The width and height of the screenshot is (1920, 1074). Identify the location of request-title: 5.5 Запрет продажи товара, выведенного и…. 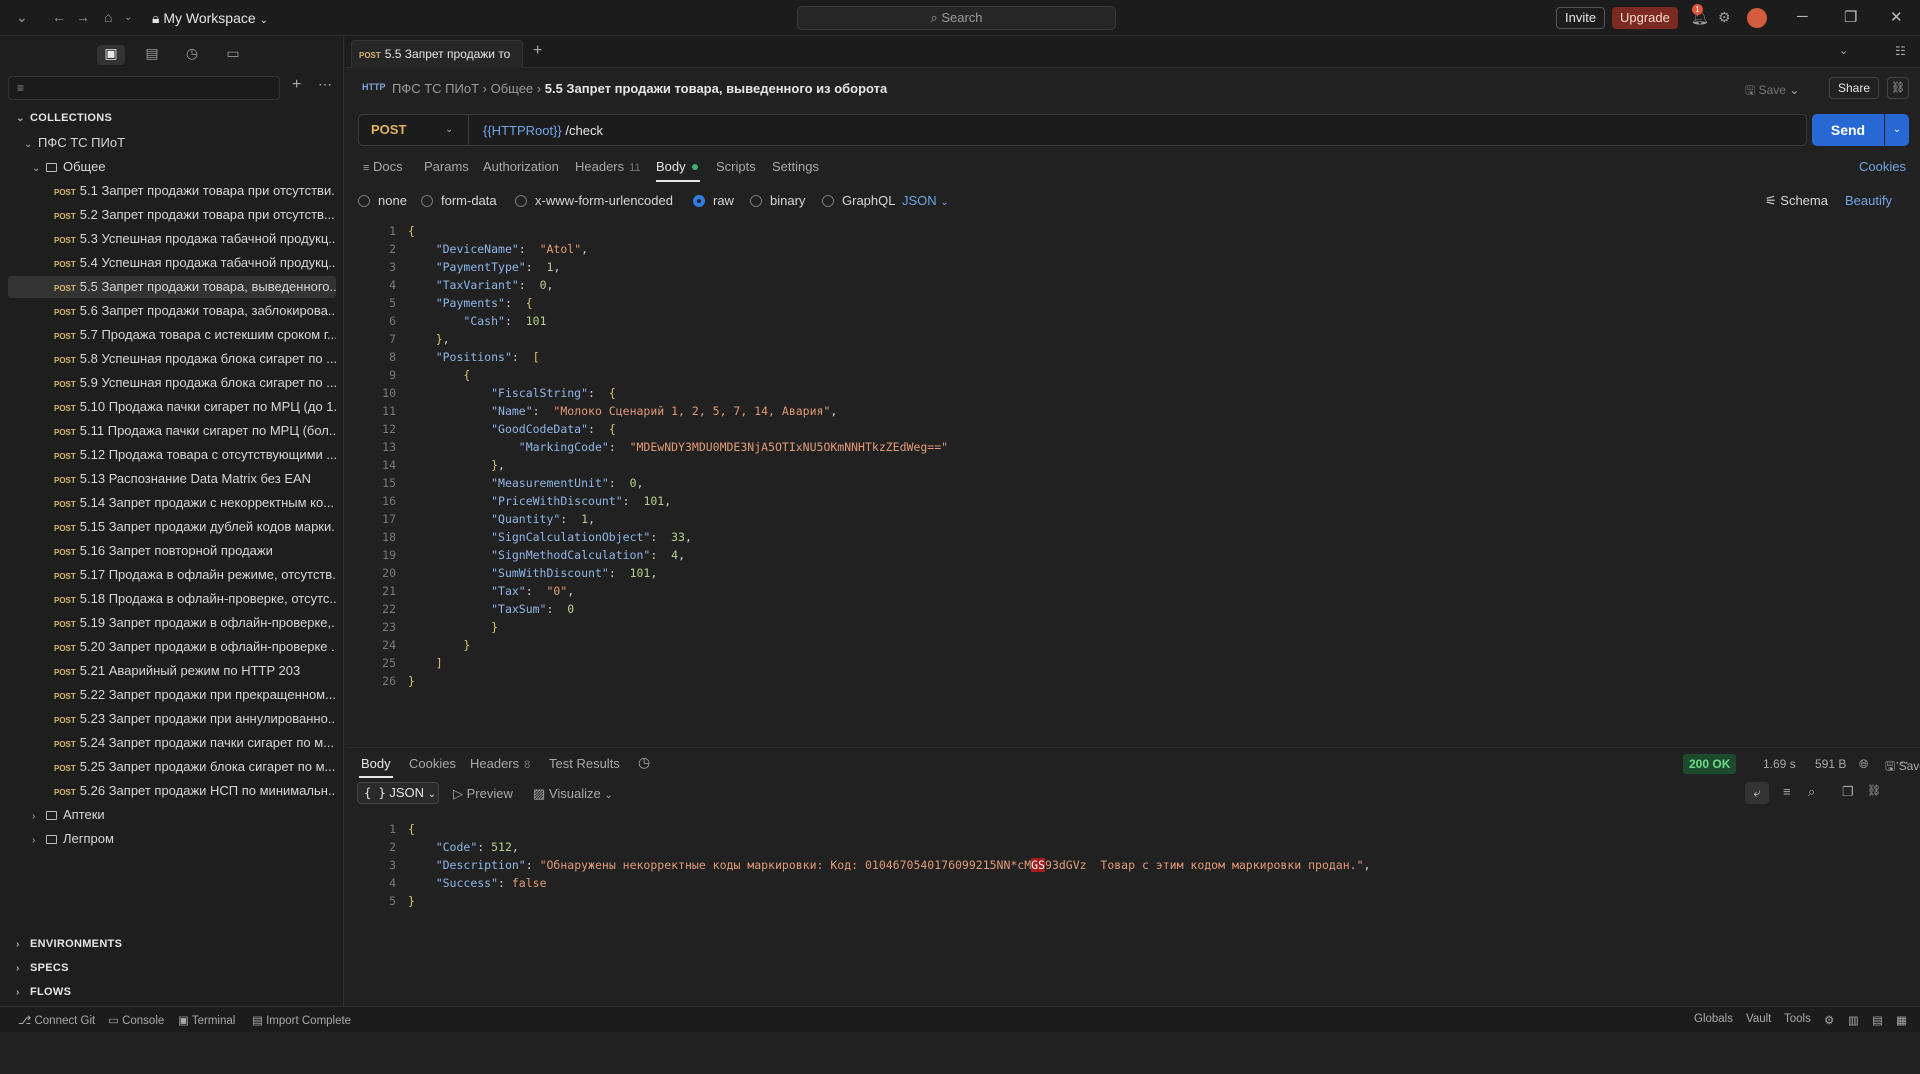
(716, 88).